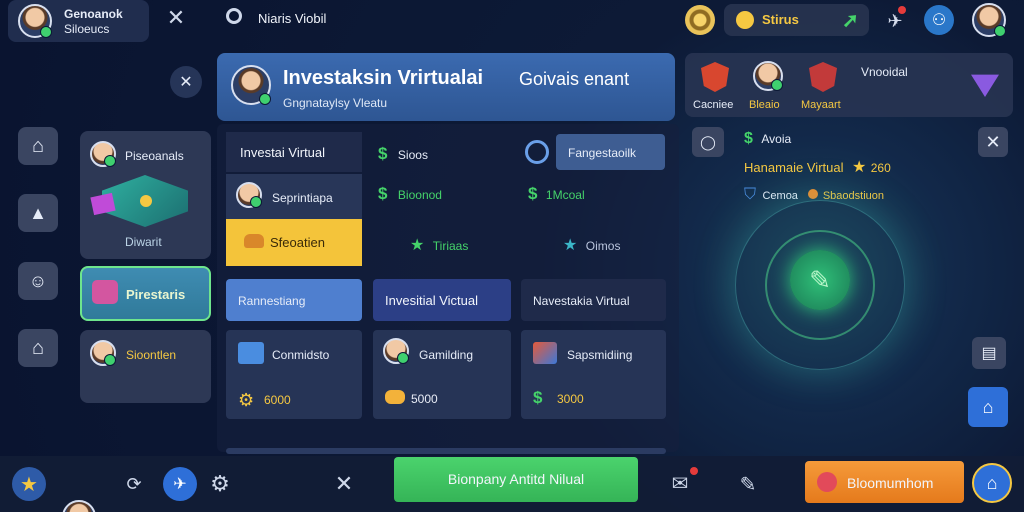 Image resolution: width=1024 pixels, height=512 pixels. What do you see at coordinates (767, 139) in the screenshot?
I see `info-line-1: $ Avoia` at bounding box center [767, 139].